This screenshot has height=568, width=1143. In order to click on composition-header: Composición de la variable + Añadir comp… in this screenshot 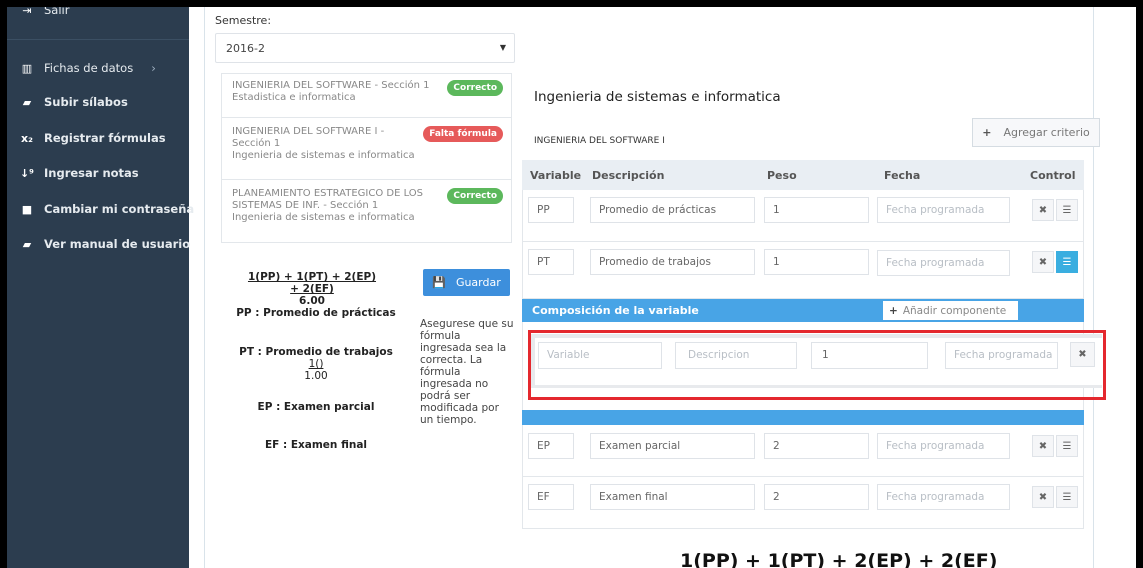, I will do `click(803, 310)`.